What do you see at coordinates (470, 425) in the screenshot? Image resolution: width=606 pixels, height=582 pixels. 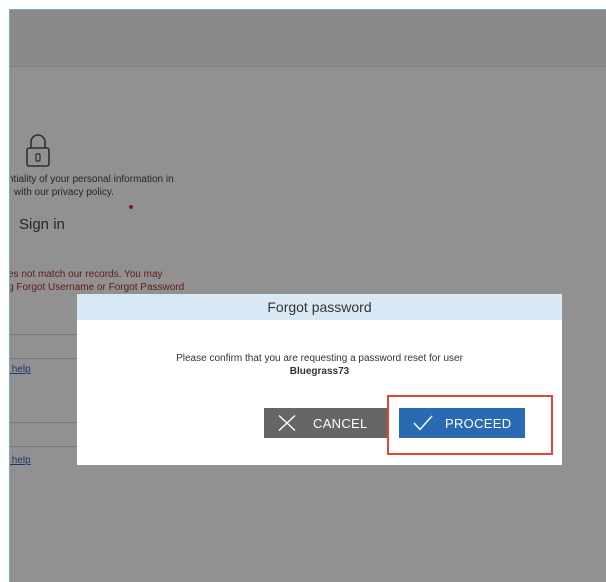 I see `proceed-highlight-box` at bounding box center [470, 425].